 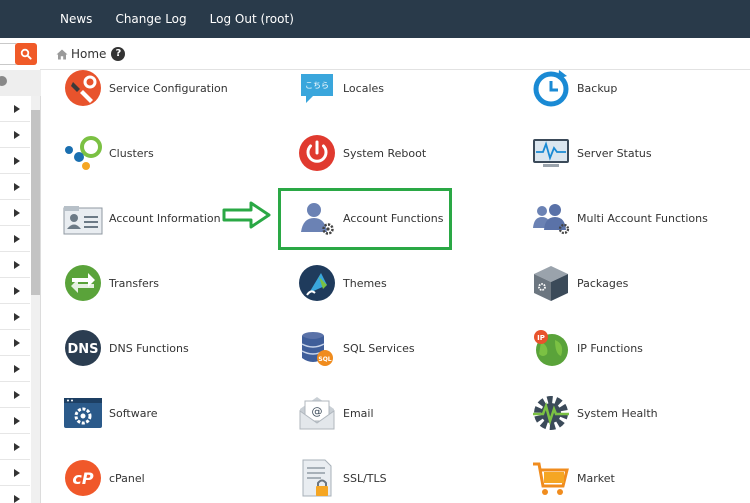 I want to click on account-information-icon, so click(x=83, y=218).